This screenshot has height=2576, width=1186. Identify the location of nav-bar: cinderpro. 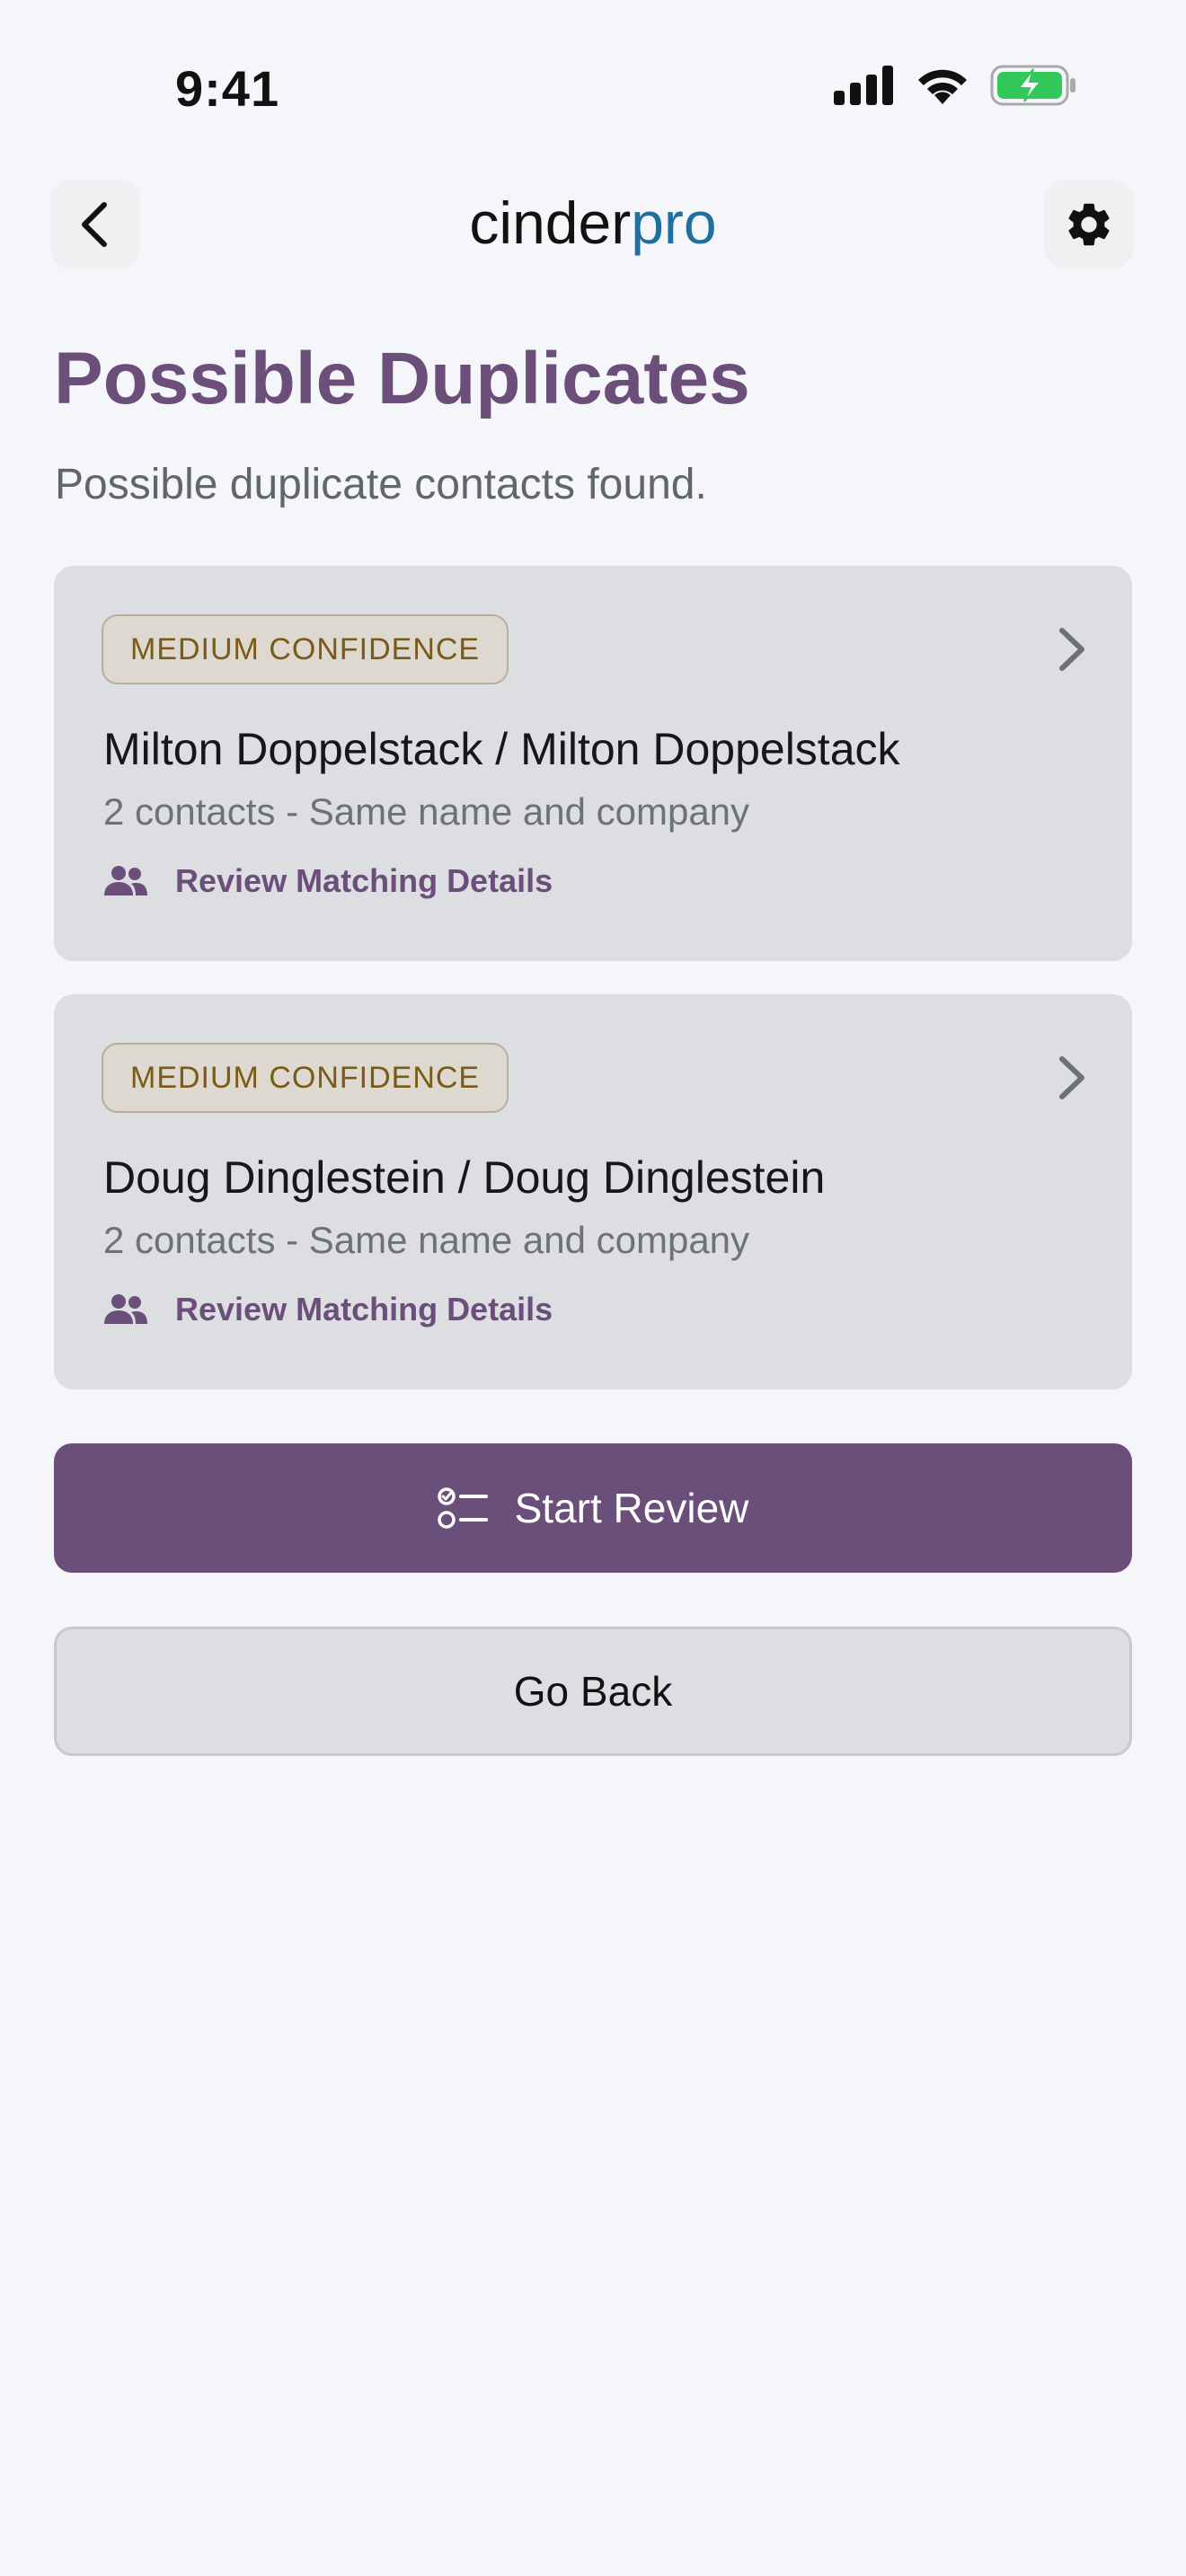
(593, 224).